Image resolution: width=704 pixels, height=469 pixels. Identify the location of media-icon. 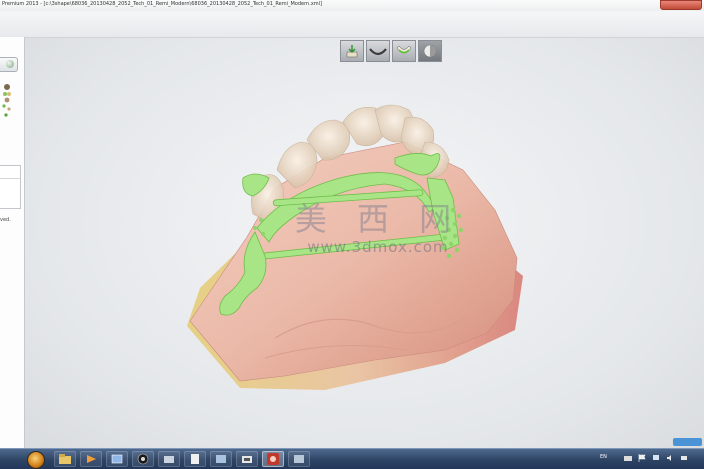
(91, 459).